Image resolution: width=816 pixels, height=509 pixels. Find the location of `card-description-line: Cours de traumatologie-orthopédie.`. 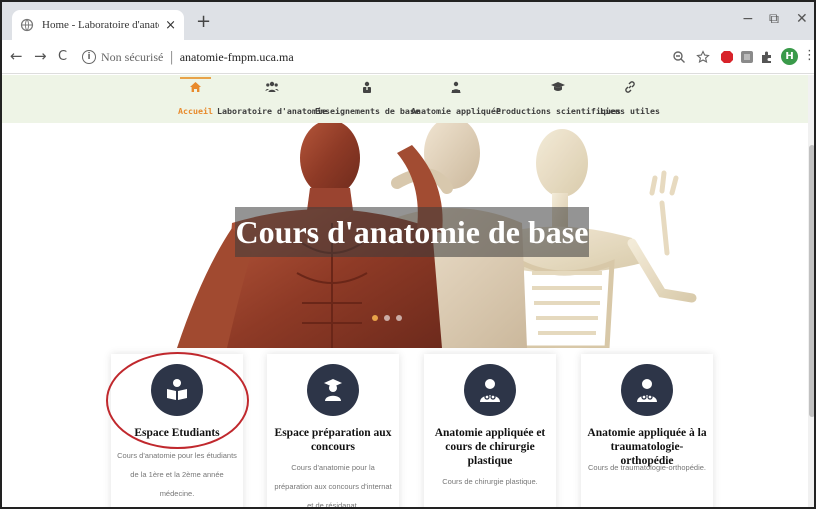

card-description-line: Cours de traumatologie-orthopédie. is located at coordinates (647, 467).